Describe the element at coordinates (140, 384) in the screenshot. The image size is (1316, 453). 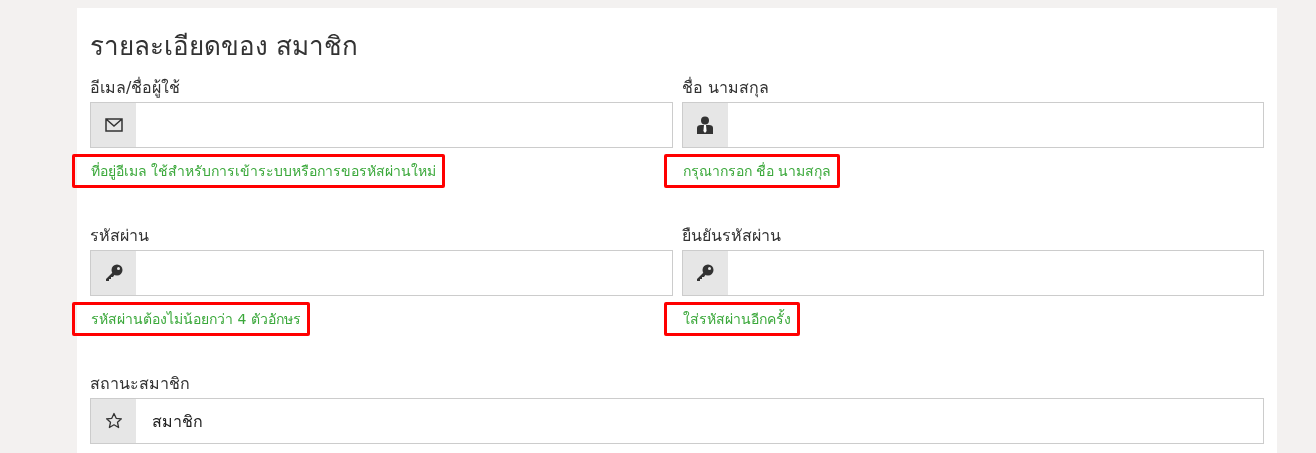
I see `field-label: สถานะสมาชิก` at that location.